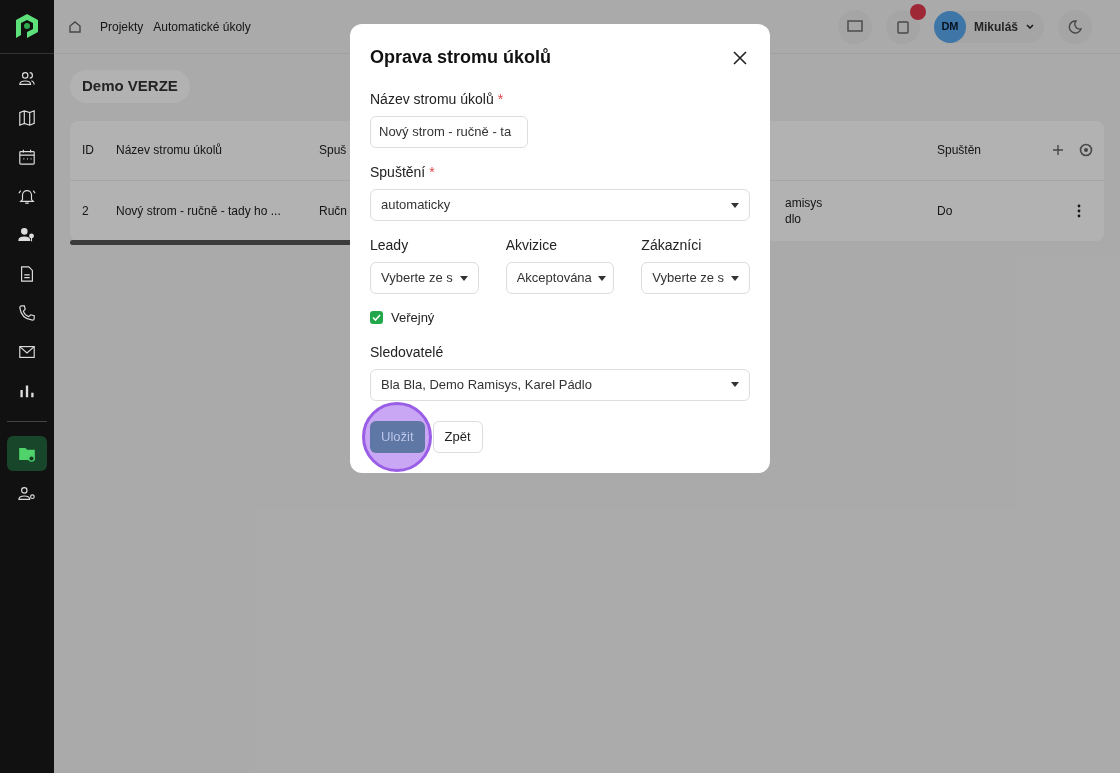 Image resolution: width=1120 pixels, height=773 pixels. Describe the element at coordinates (996, 27) in the screenshot. I see `user-name: Mikuláš` at that location.